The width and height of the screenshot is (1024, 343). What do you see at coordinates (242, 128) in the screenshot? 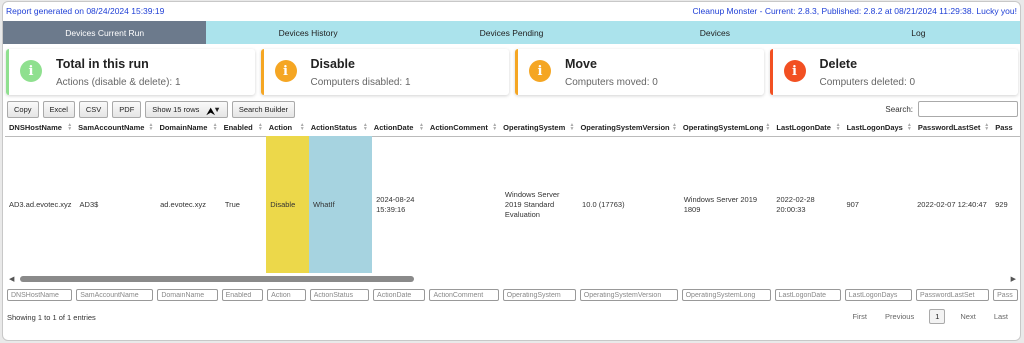
I see `column-header: Enabled ▲ ▼` at bounding box center [242, 128].